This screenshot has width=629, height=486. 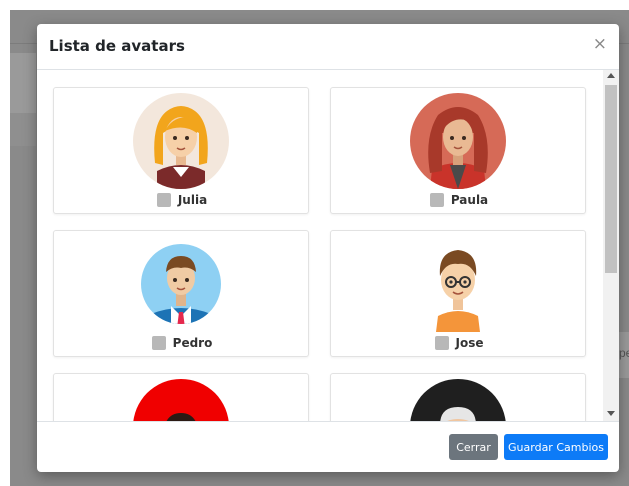 What do you see at coordinates (611, 75) in the screenshot?
I see `scroll-up-arrow-icon` at bounding box center [611, 75].